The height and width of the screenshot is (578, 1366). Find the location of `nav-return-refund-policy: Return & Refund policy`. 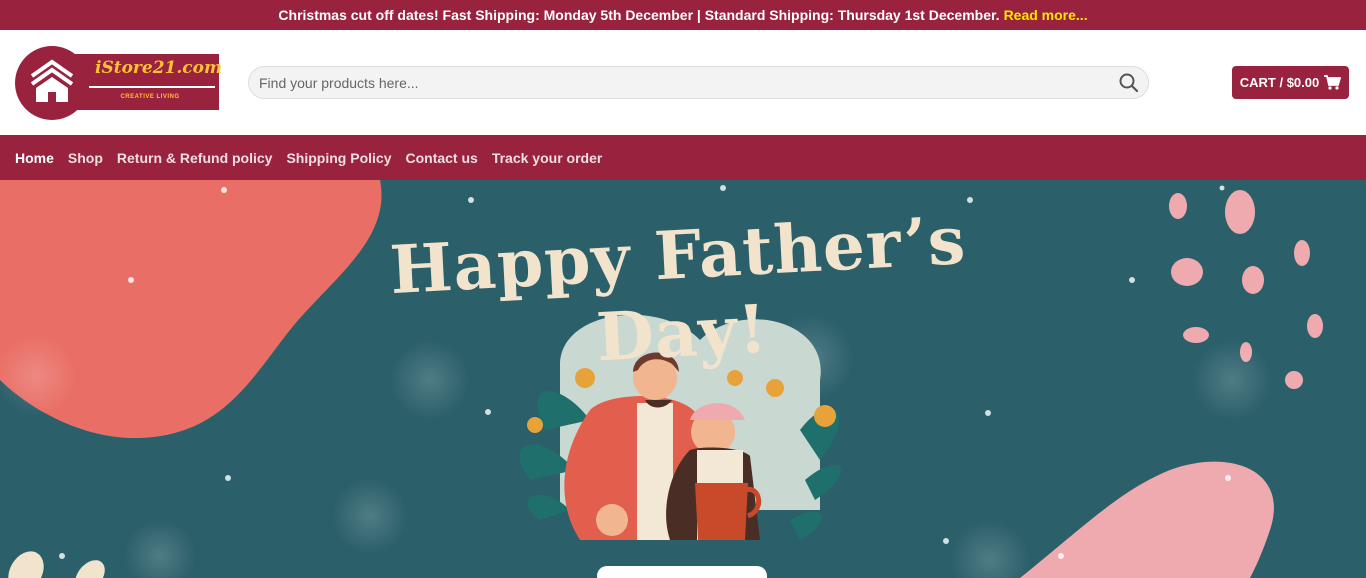

nav-return-refund-policy: Return & Refund policy is located at coordinates (195, 158).